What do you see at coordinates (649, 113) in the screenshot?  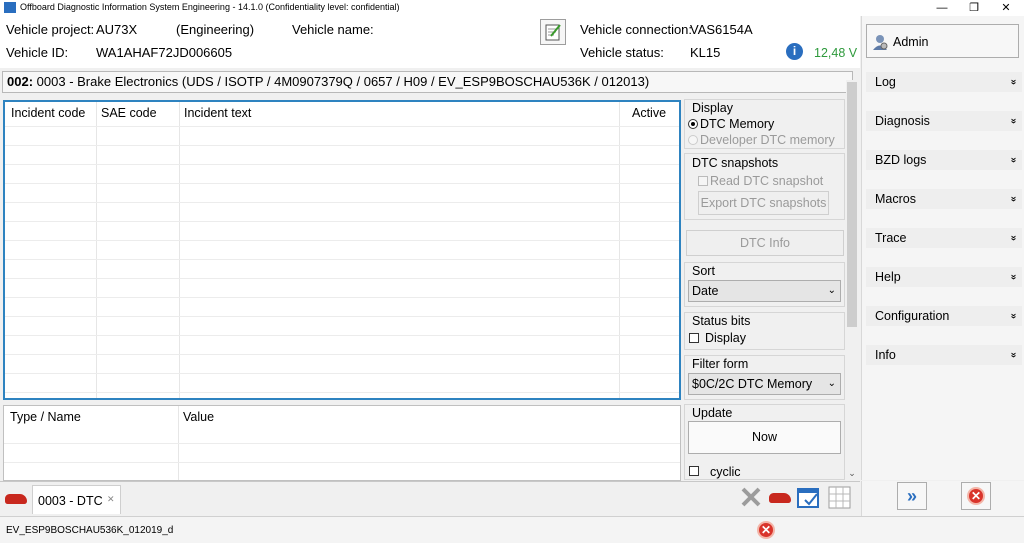 I see `column-header-active: Active` at bounding box center [649, 113].